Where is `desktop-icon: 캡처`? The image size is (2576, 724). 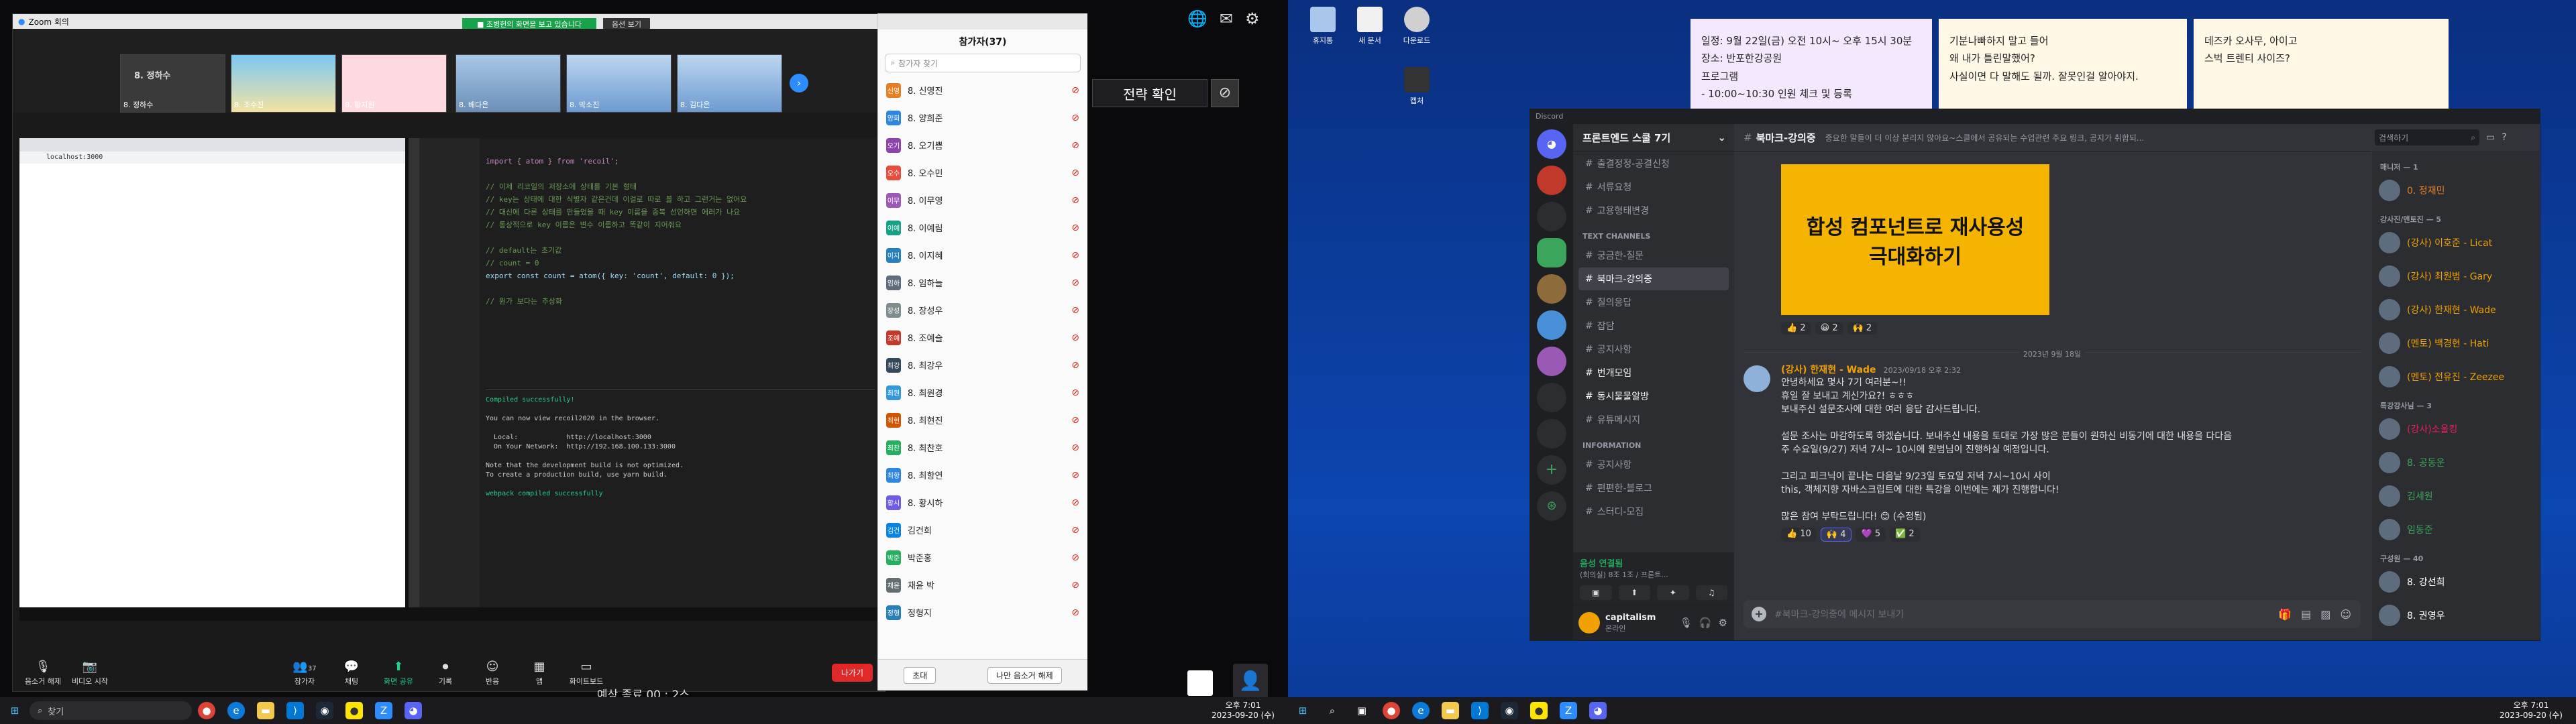 desktop-icon: 캡처 is located at coordinates (1416, 86).